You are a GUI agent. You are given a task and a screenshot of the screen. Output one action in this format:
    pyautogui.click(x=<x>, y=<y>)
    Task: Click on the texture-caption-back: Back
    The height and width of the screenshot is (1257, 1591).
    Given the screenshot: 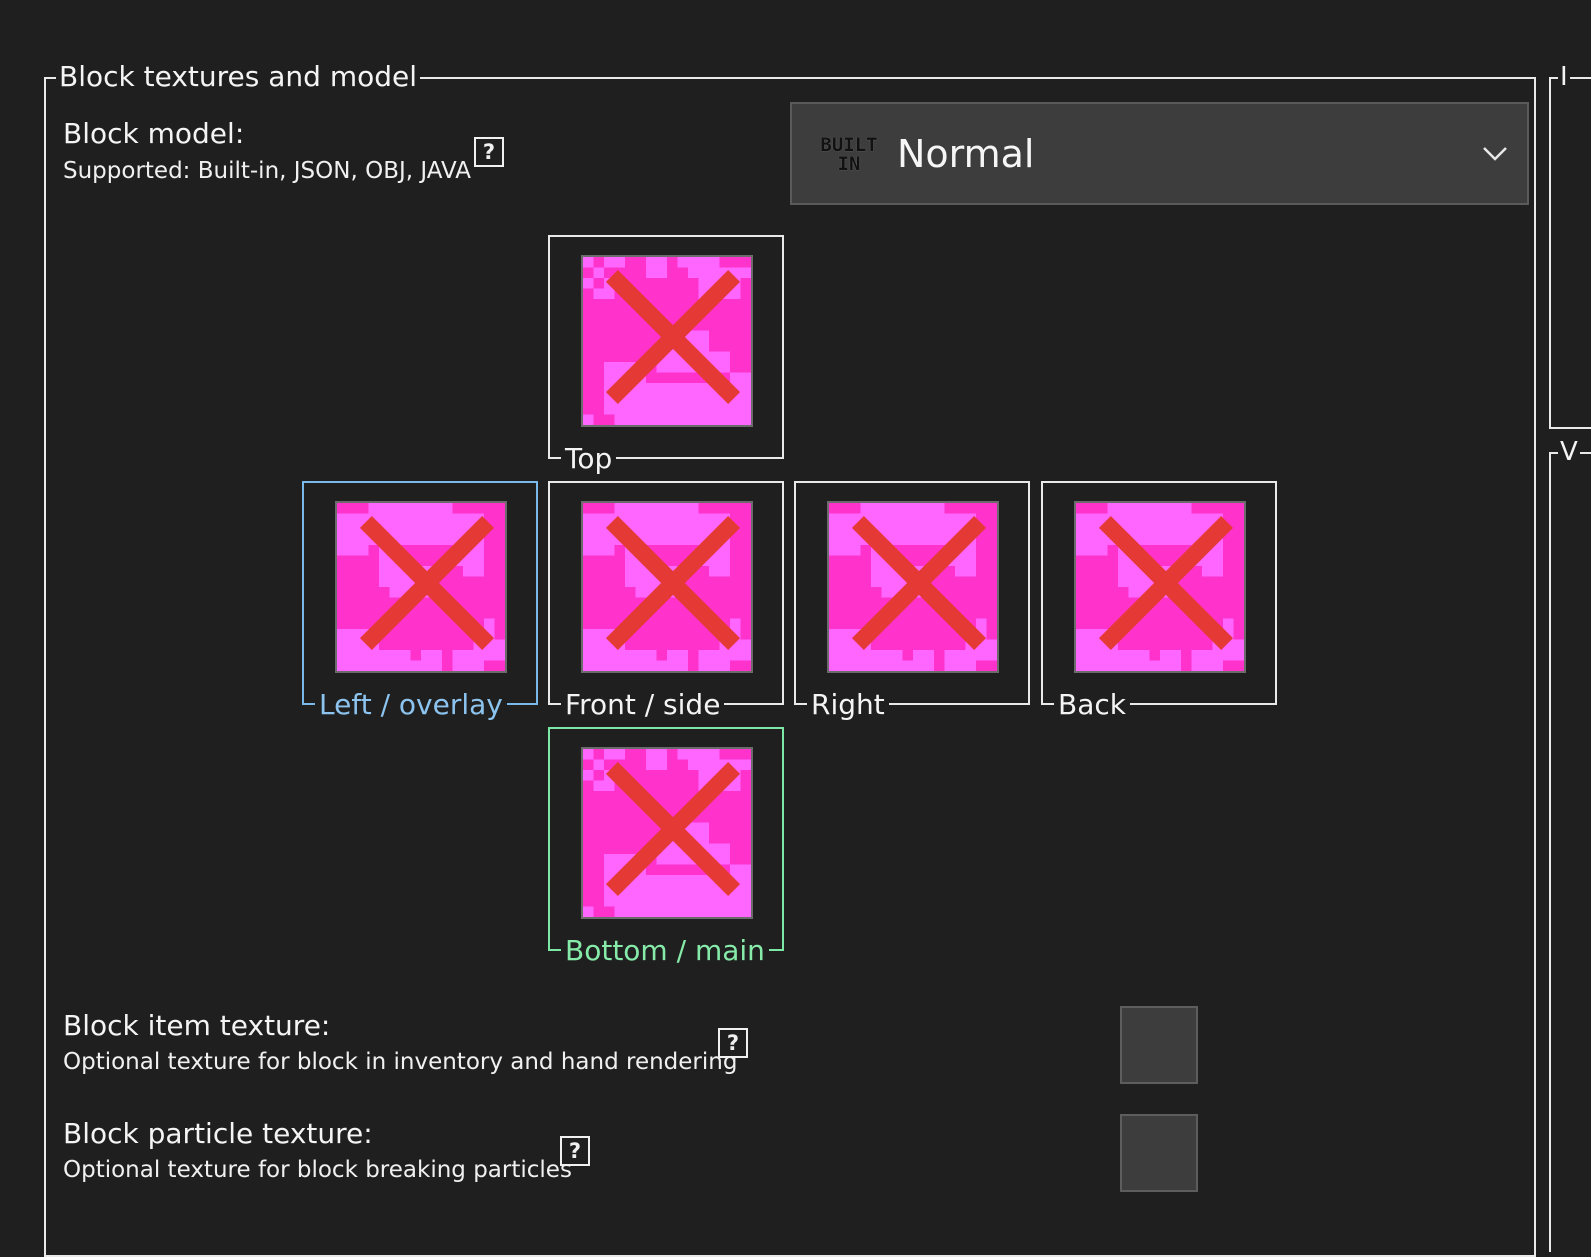 What is the action you would take?
    pyautogui.click(x=1092, y=705)
    